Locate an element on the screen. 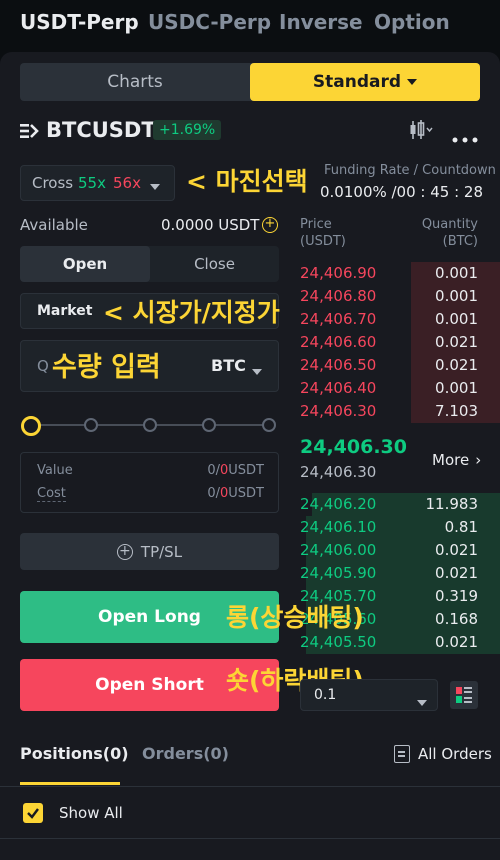  add-funds-icon: + is located at coordinates (270, 225).